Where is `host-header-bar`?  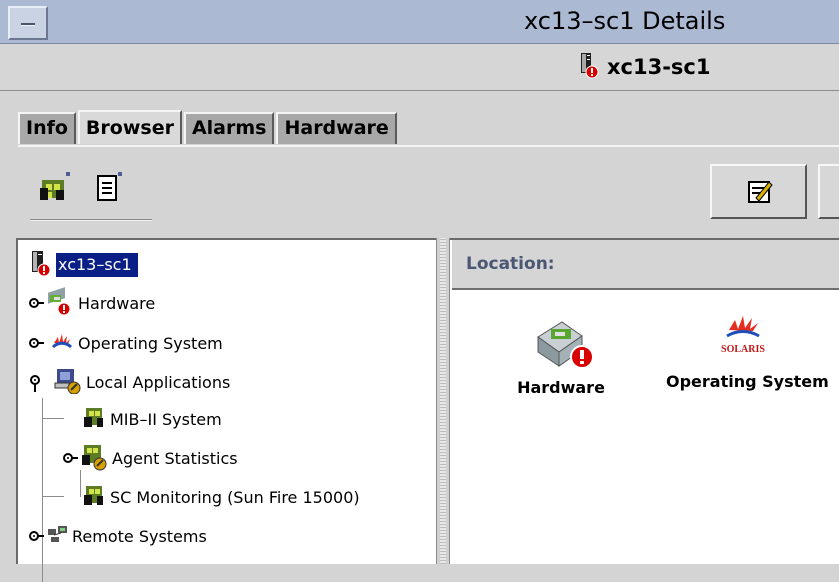 host-header-bar is located at coordinates (419, 68).